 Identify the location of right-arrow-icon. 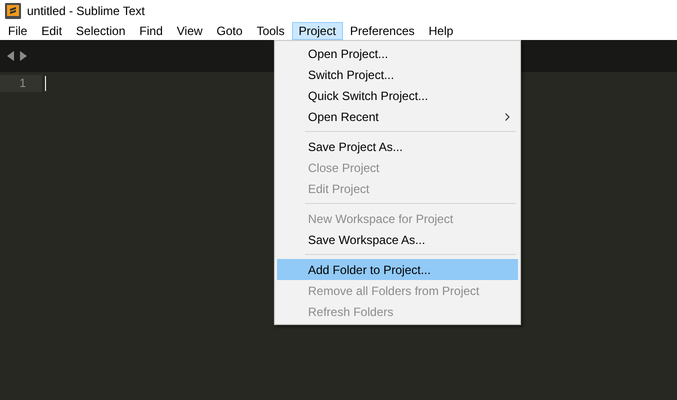
(23, 56).